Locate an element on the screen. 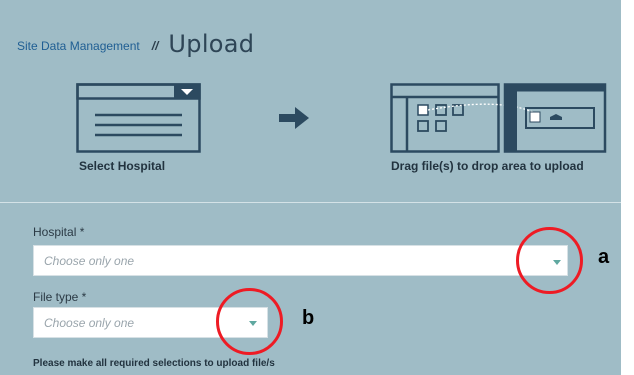  annotation-label-a: a is located at coordinates (604, 257).